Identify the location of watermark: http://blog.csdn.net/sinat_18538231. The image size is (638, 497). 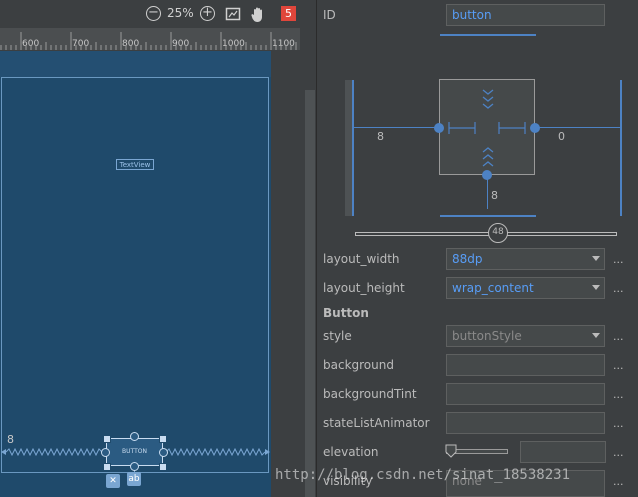
(423, 475).